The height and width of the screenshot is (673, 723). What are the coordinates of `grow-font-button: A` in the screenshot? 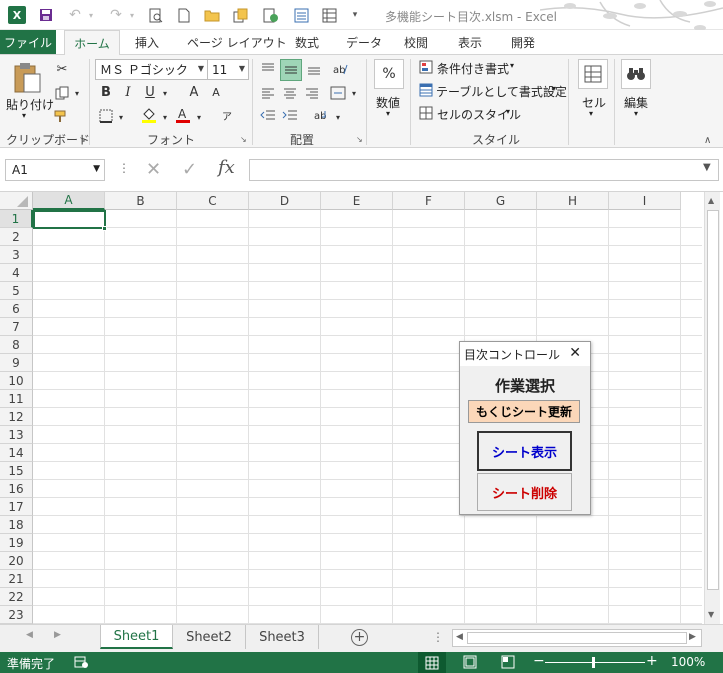 It's located at (194, 92).